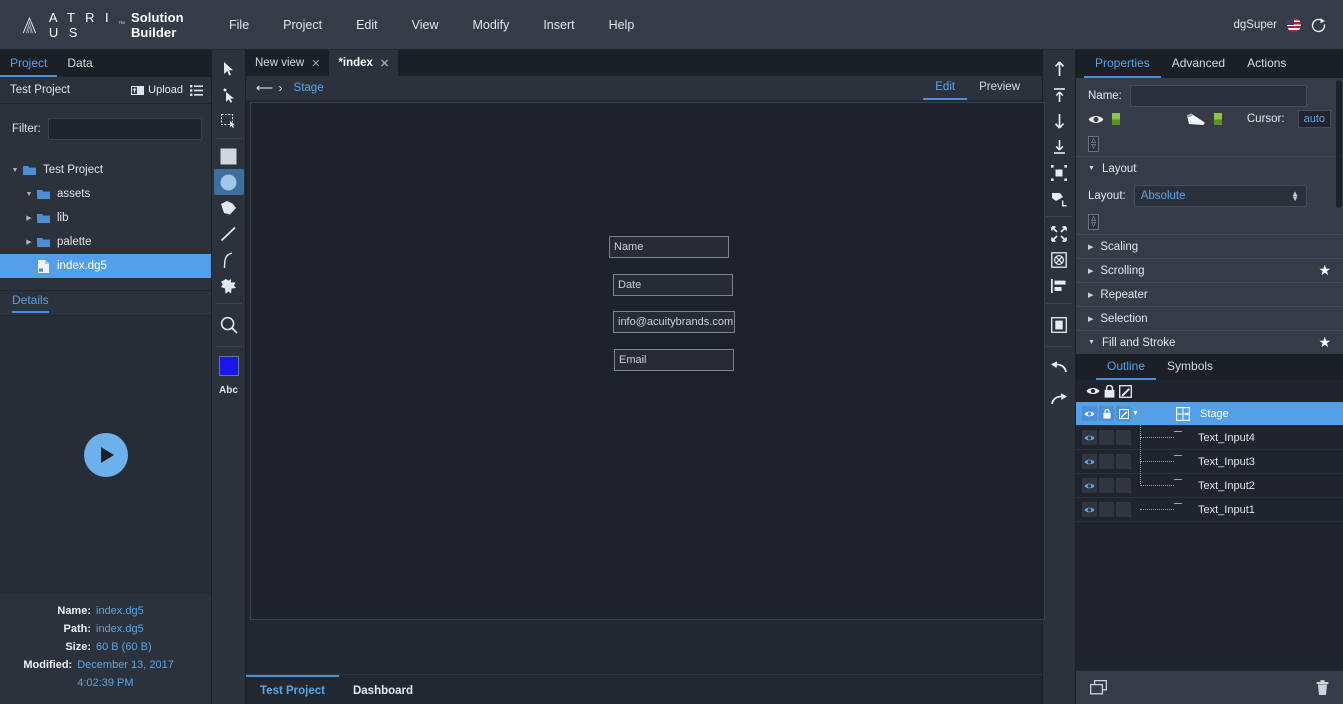 The height and width of the screenshot is (704, 1343). What do you see at coordinates (1319, 25) in the screenshot?
I see `logout-icon` at bounding box center [1319, 25].